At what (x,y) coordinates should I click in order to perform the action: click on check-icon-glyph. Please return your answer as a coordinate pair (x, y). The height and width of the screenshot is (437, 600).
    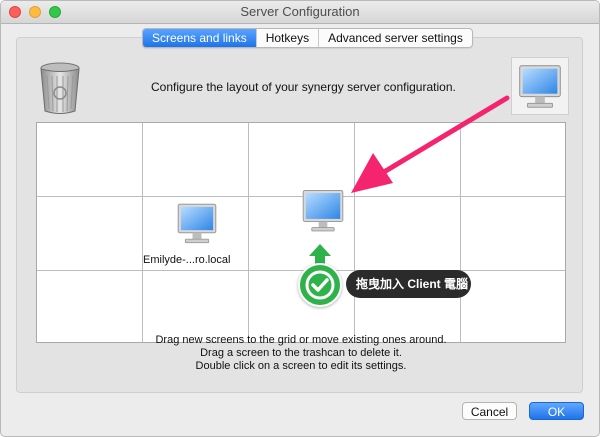
    Looking at the image, I should click on (320, 285).